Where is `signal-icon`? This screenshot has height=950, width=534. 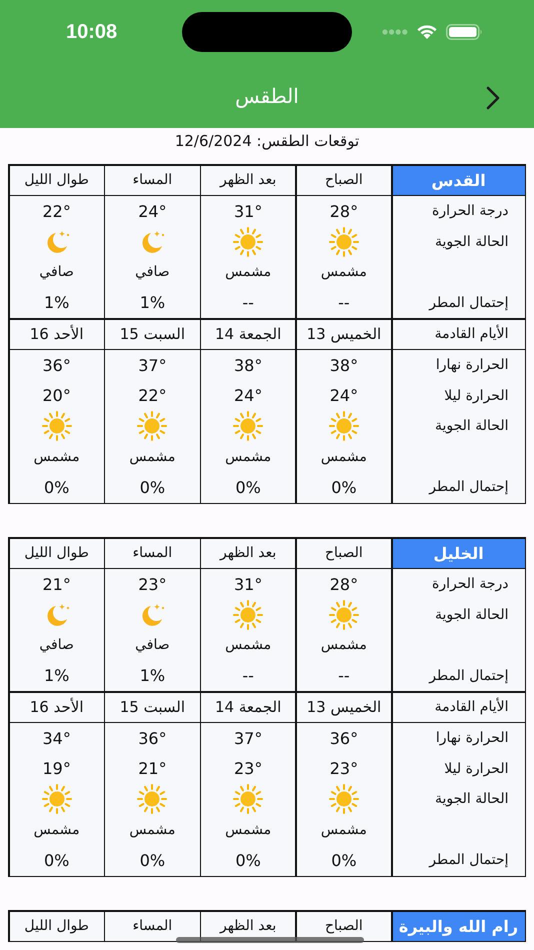 signal-icon is located at coordinates (395, 32).